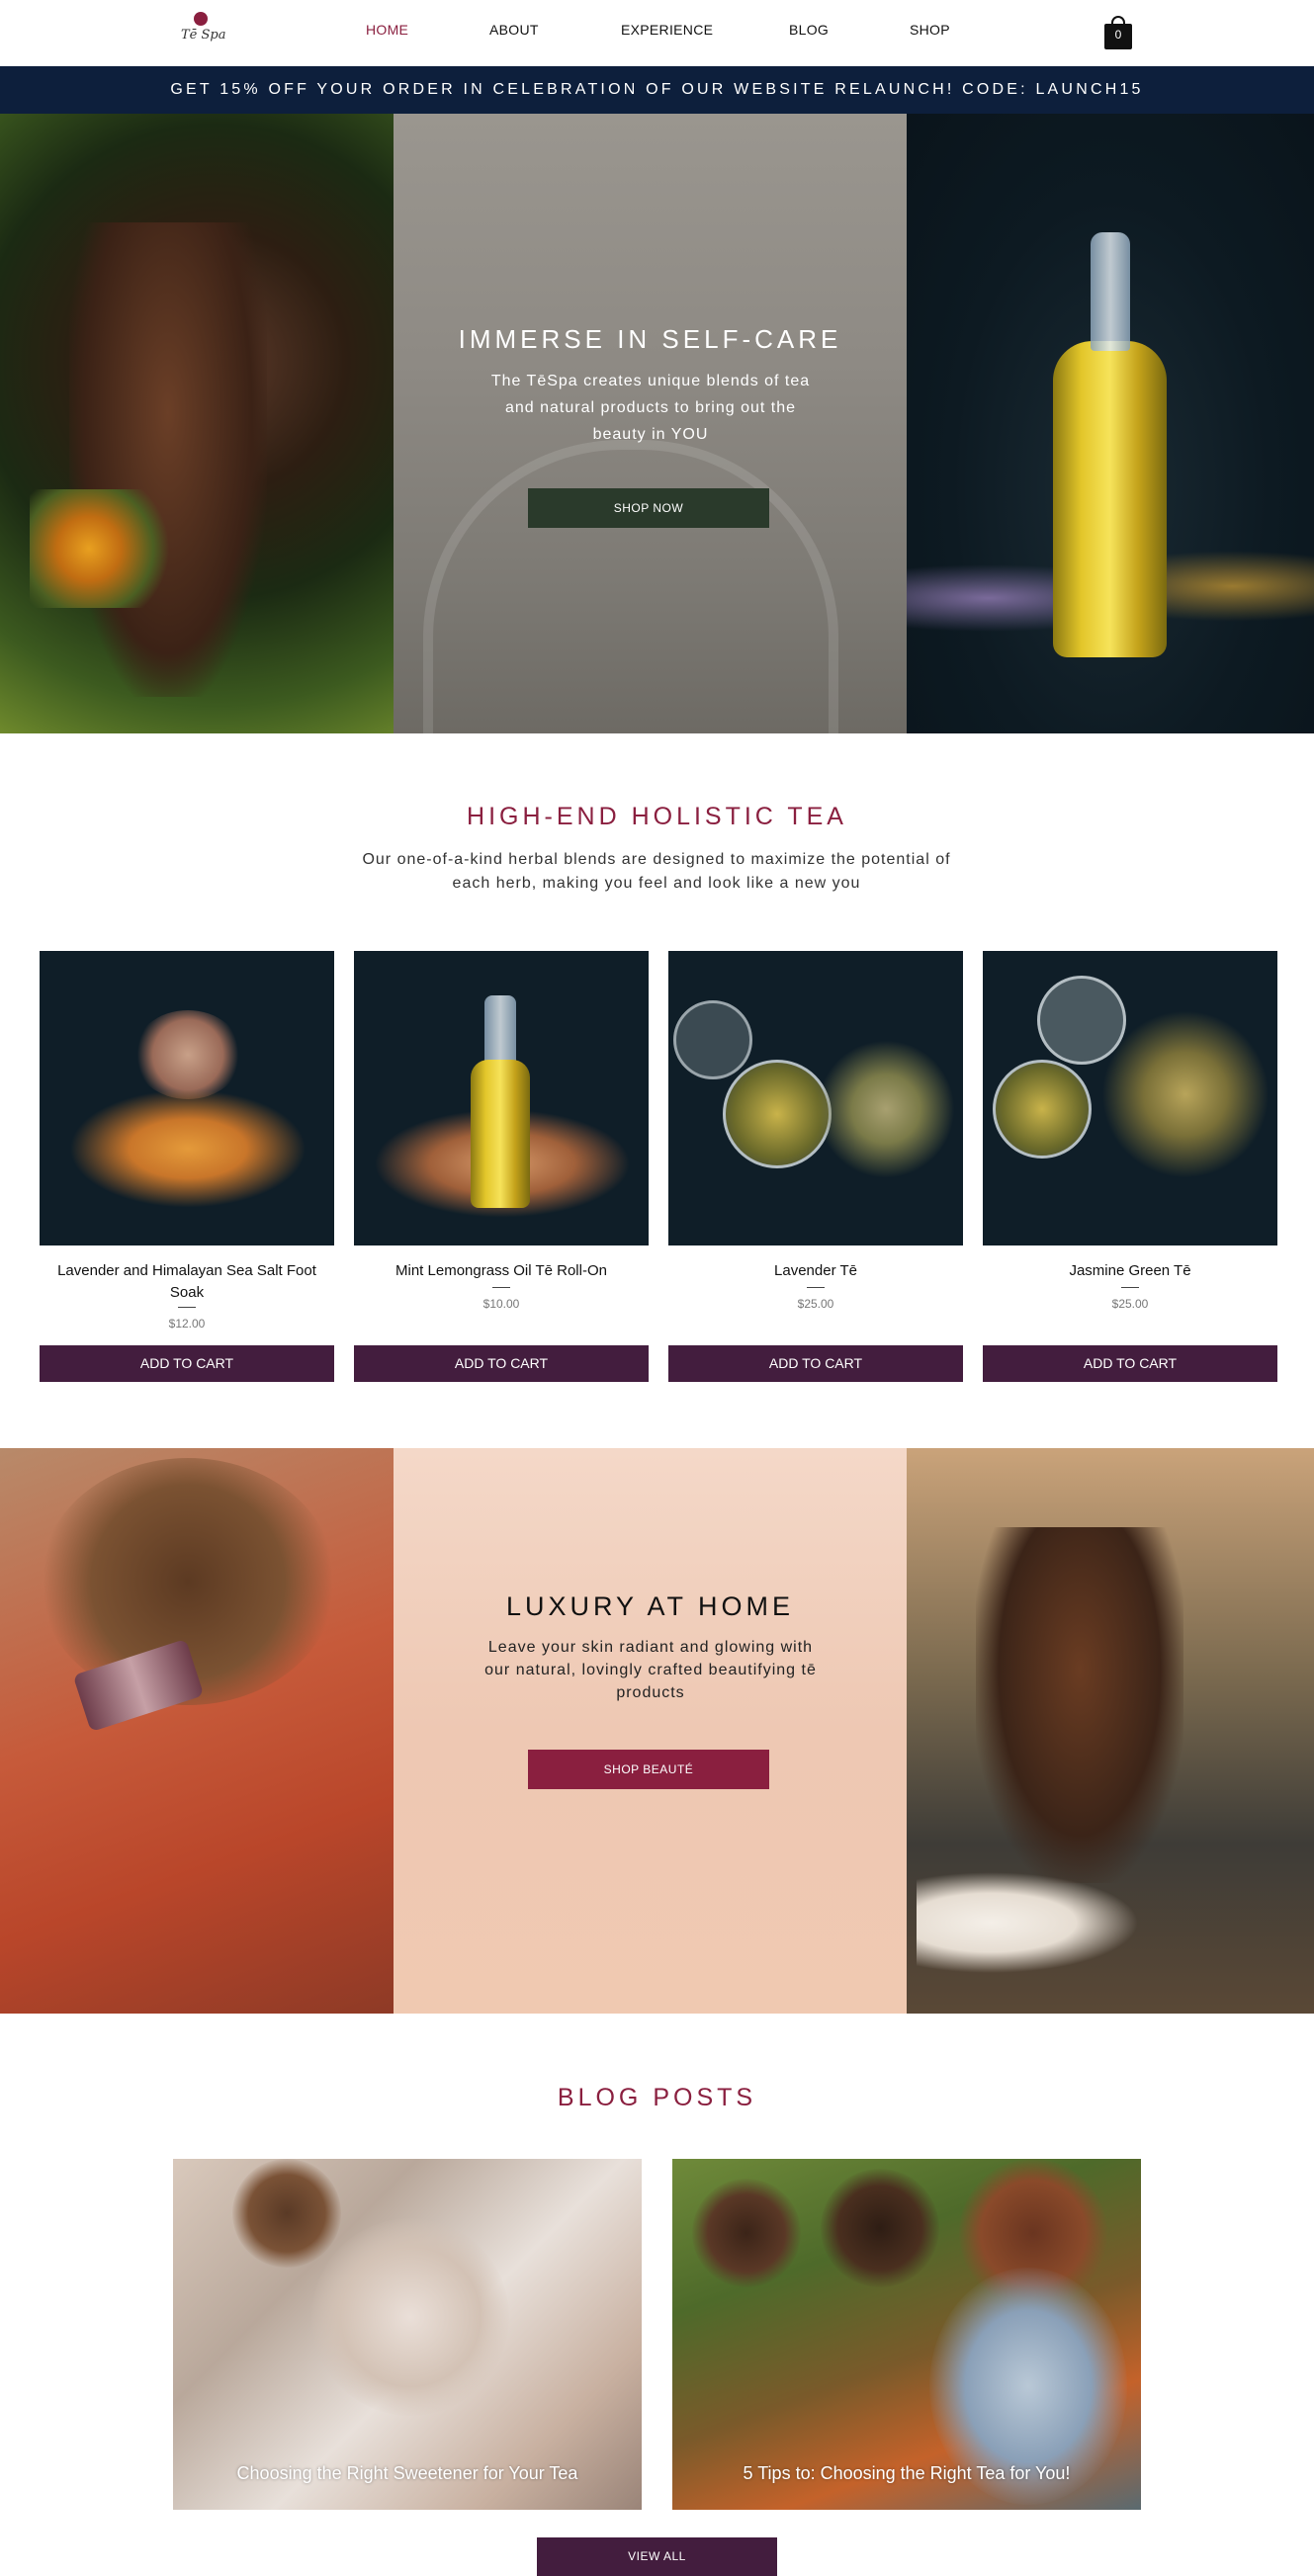 The image size is (1314, 2576). Describe the element at coordinates (630, 588) in the screenshot. I see `teacup-shape` at that location.